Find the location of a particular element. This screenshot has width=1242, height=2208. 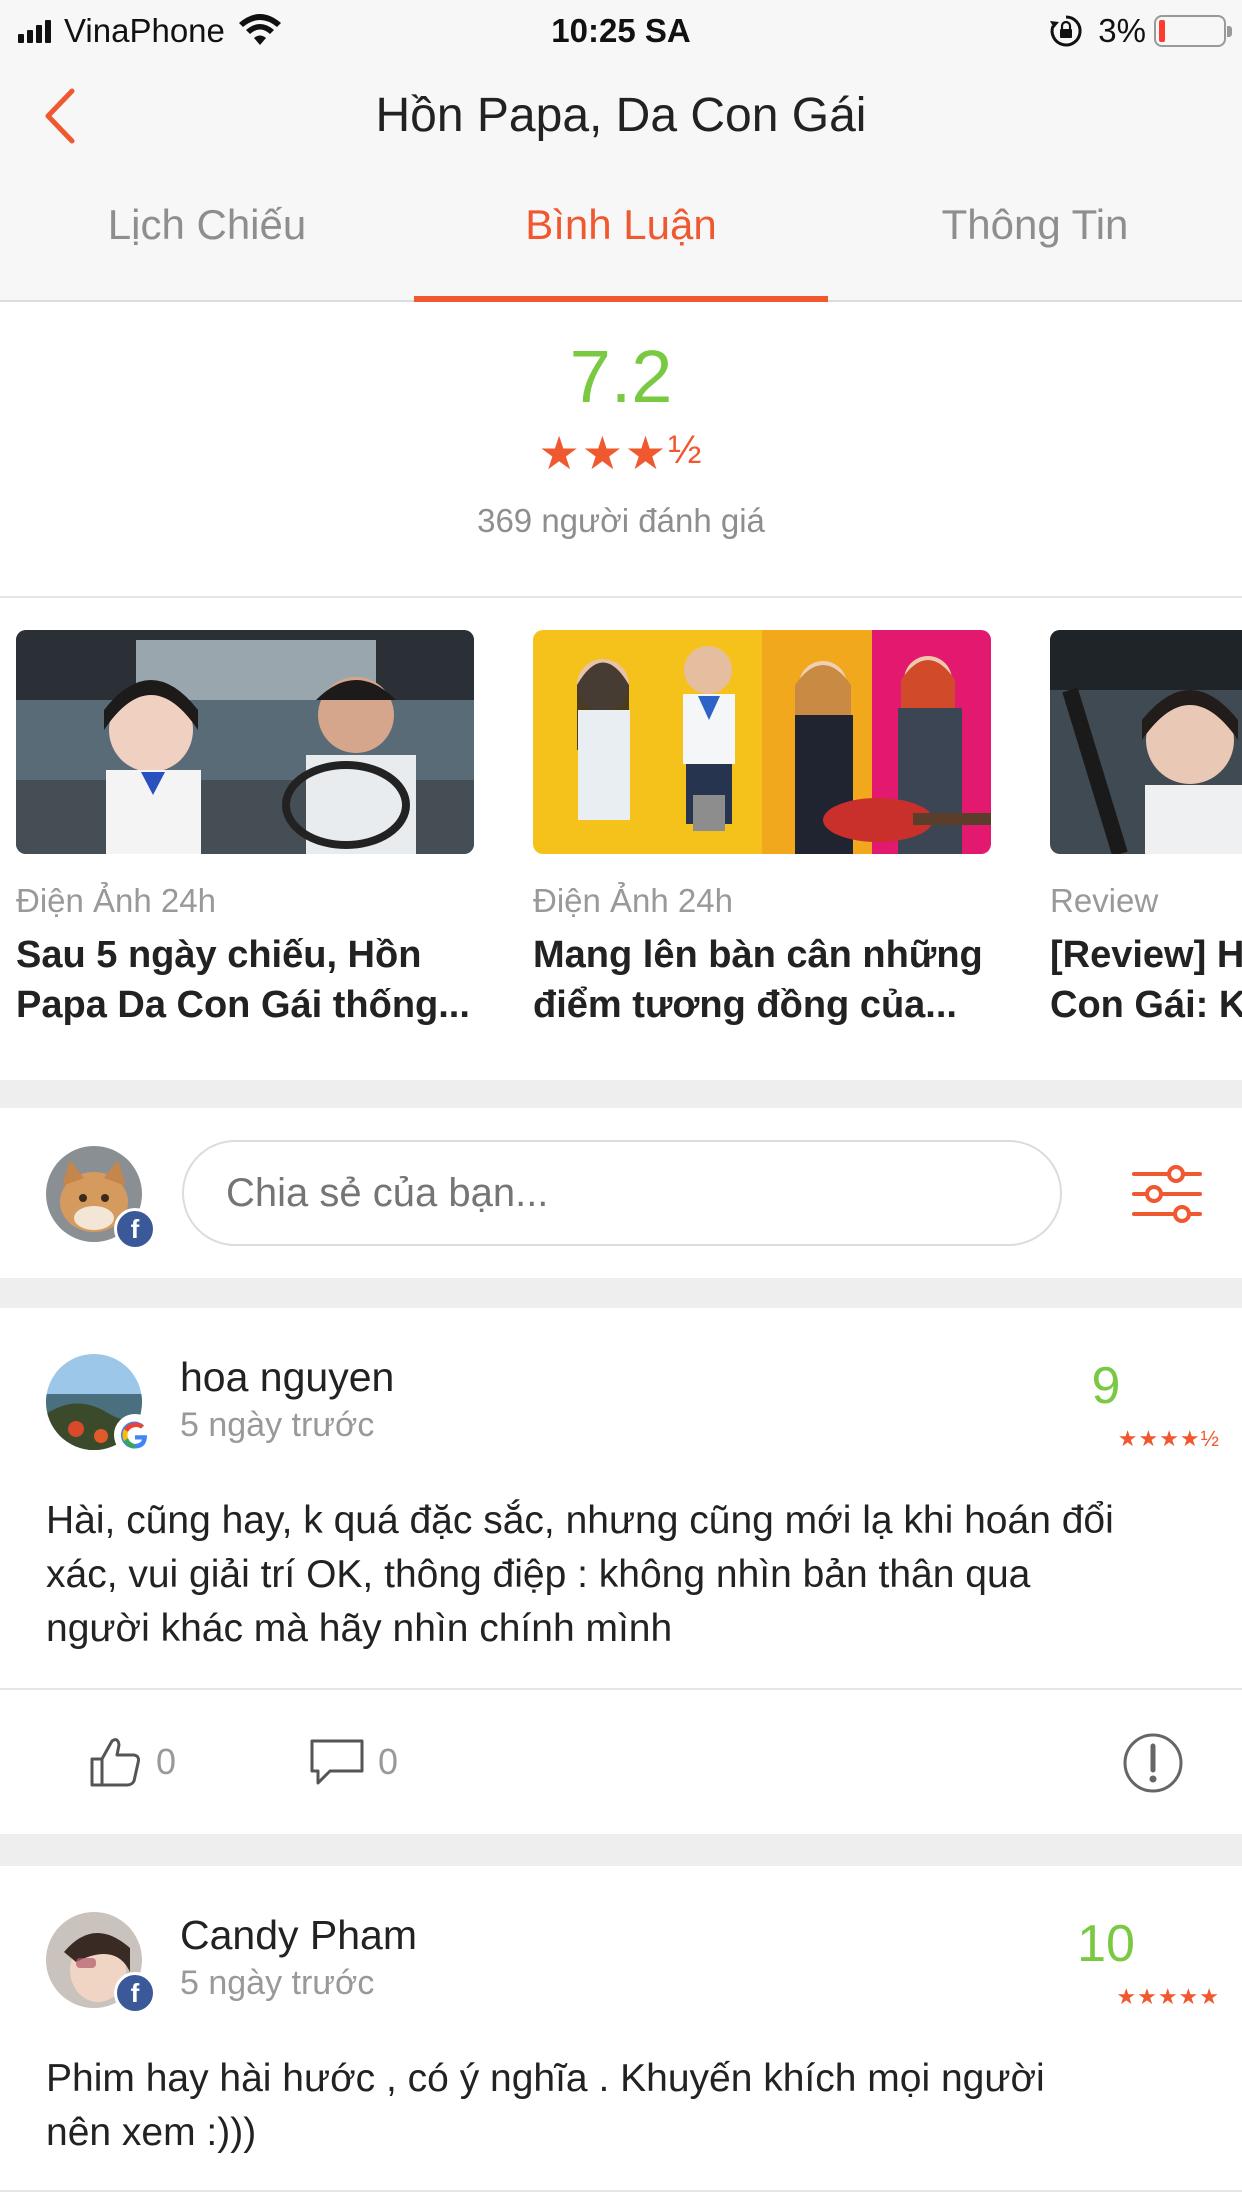

reply-button: 0 is located at coordinates (353, 1762).